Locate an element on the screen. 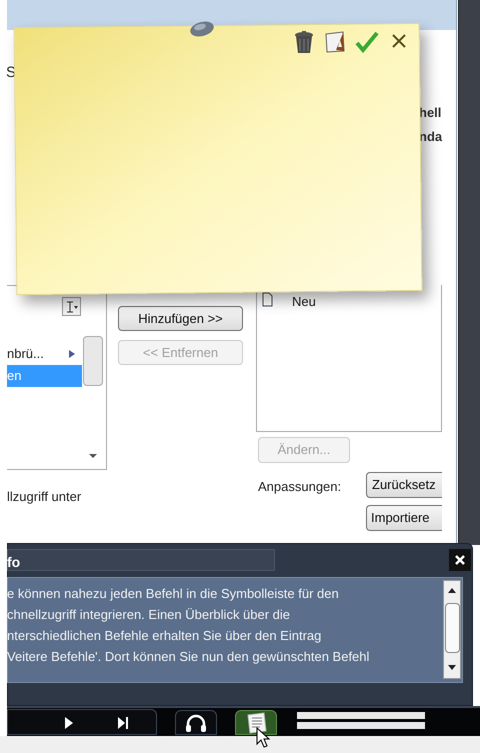 This screenshot has height=753, width=480. checkbox-label: llzugriff unter is located at coordinates (44, 497).